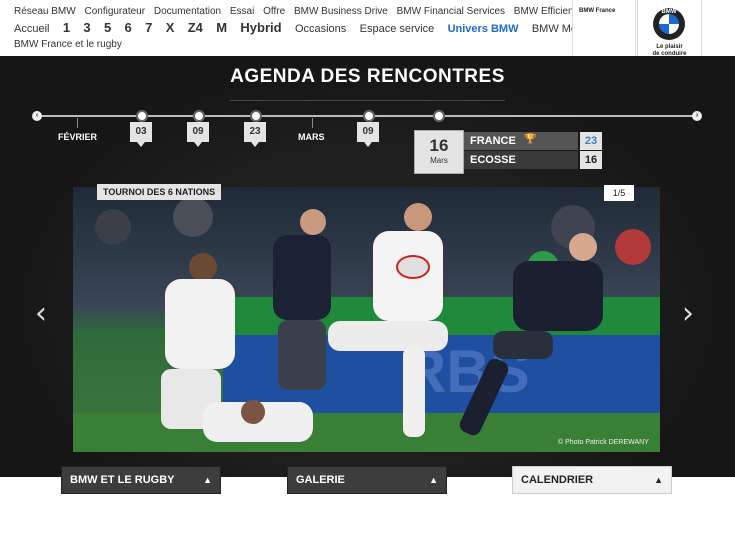  What do you see at coordinates (439, 145) in the screenshot?
I see `match-day: 16` at bounding box center [439, 145].